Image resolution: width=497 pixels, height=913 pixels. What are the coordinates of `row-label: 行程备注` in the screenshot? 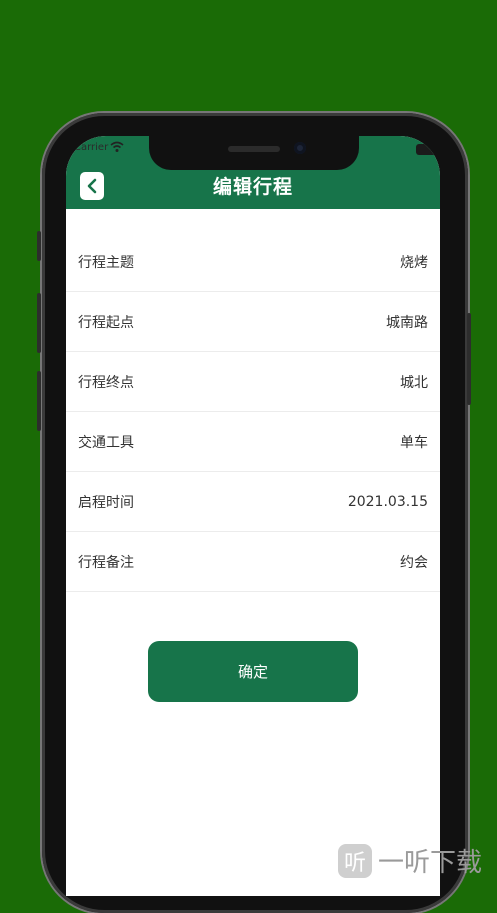 It's located at (106, 562).